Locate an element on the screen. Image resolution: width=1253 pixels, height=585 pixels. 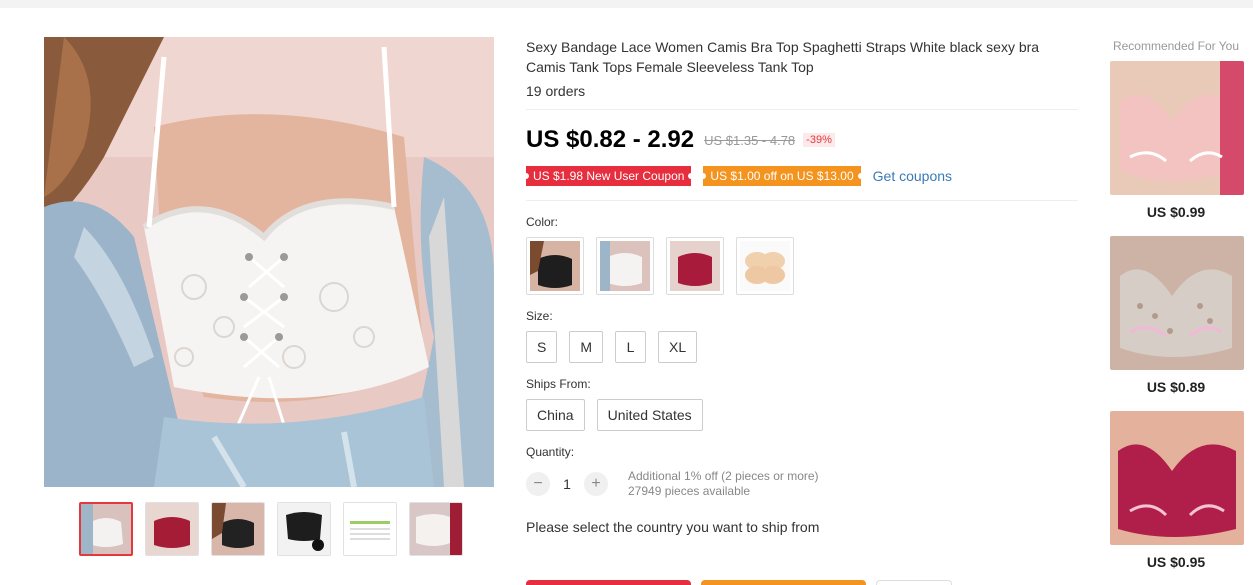
discount-badge: -39% is located at coordinates (819, 140).